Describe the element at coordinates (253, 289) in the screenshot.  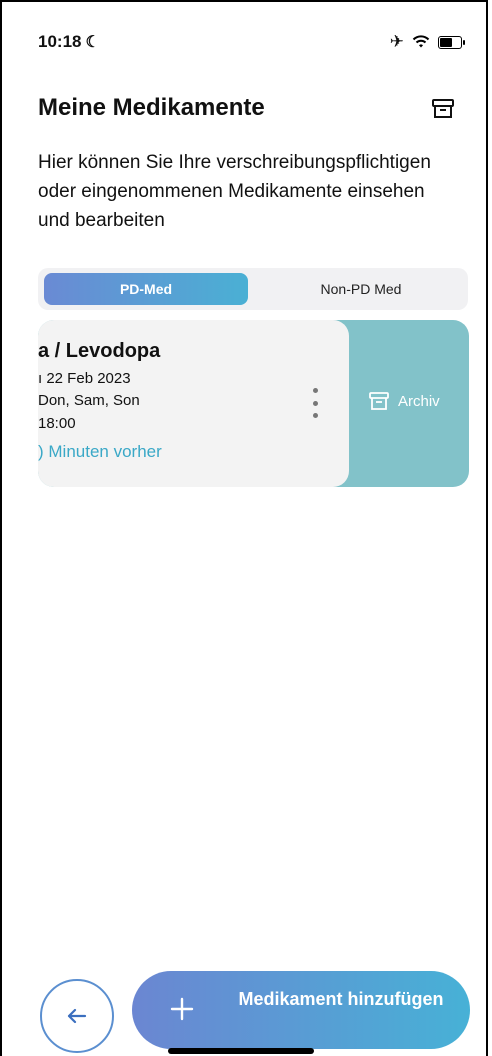
I see `medication-type-tabs: PD-Med Non-PD Med` at that location.